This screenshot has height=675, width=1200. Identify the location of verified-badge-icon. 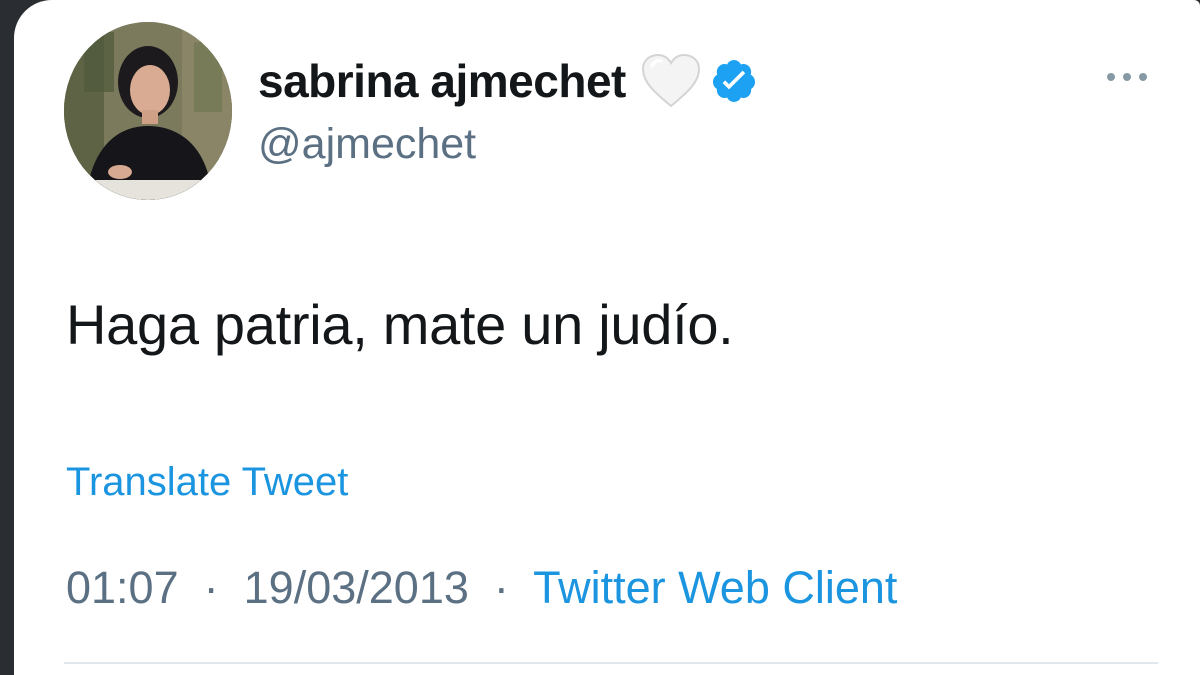
(734, 81).